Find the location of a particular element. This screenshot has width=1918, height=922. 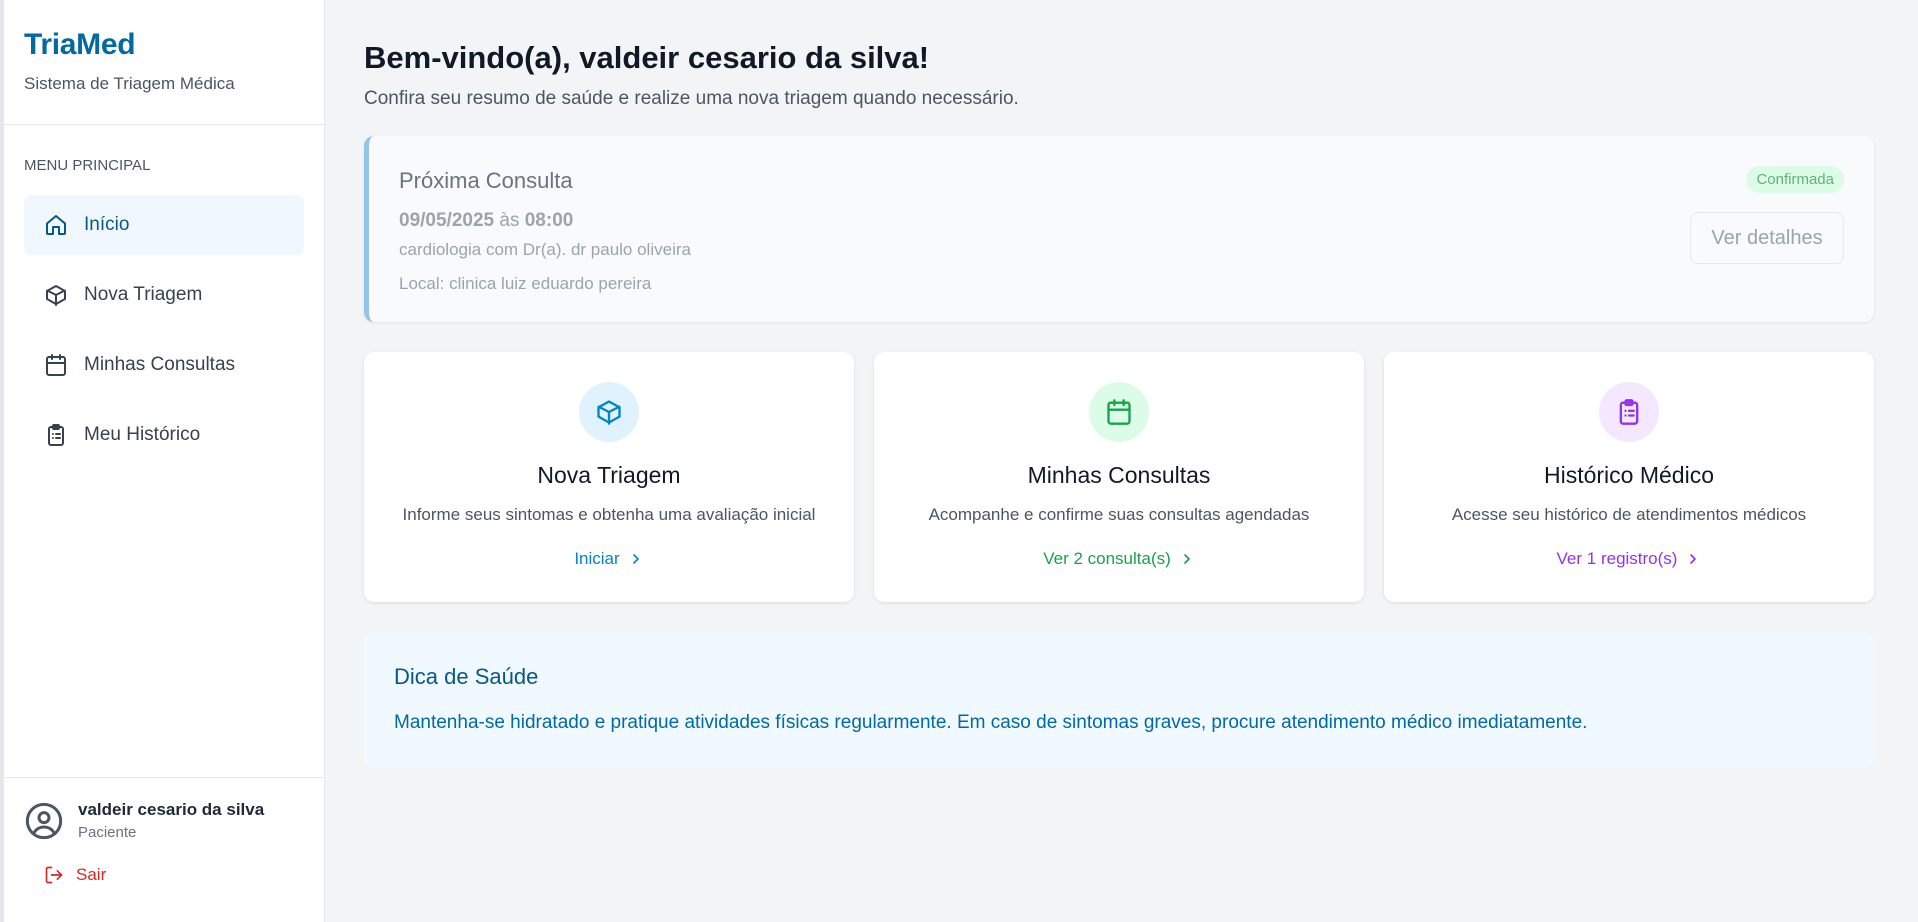

sidebar-item-meu-historico: Meu Histórico is located at coordinates (164, 435).